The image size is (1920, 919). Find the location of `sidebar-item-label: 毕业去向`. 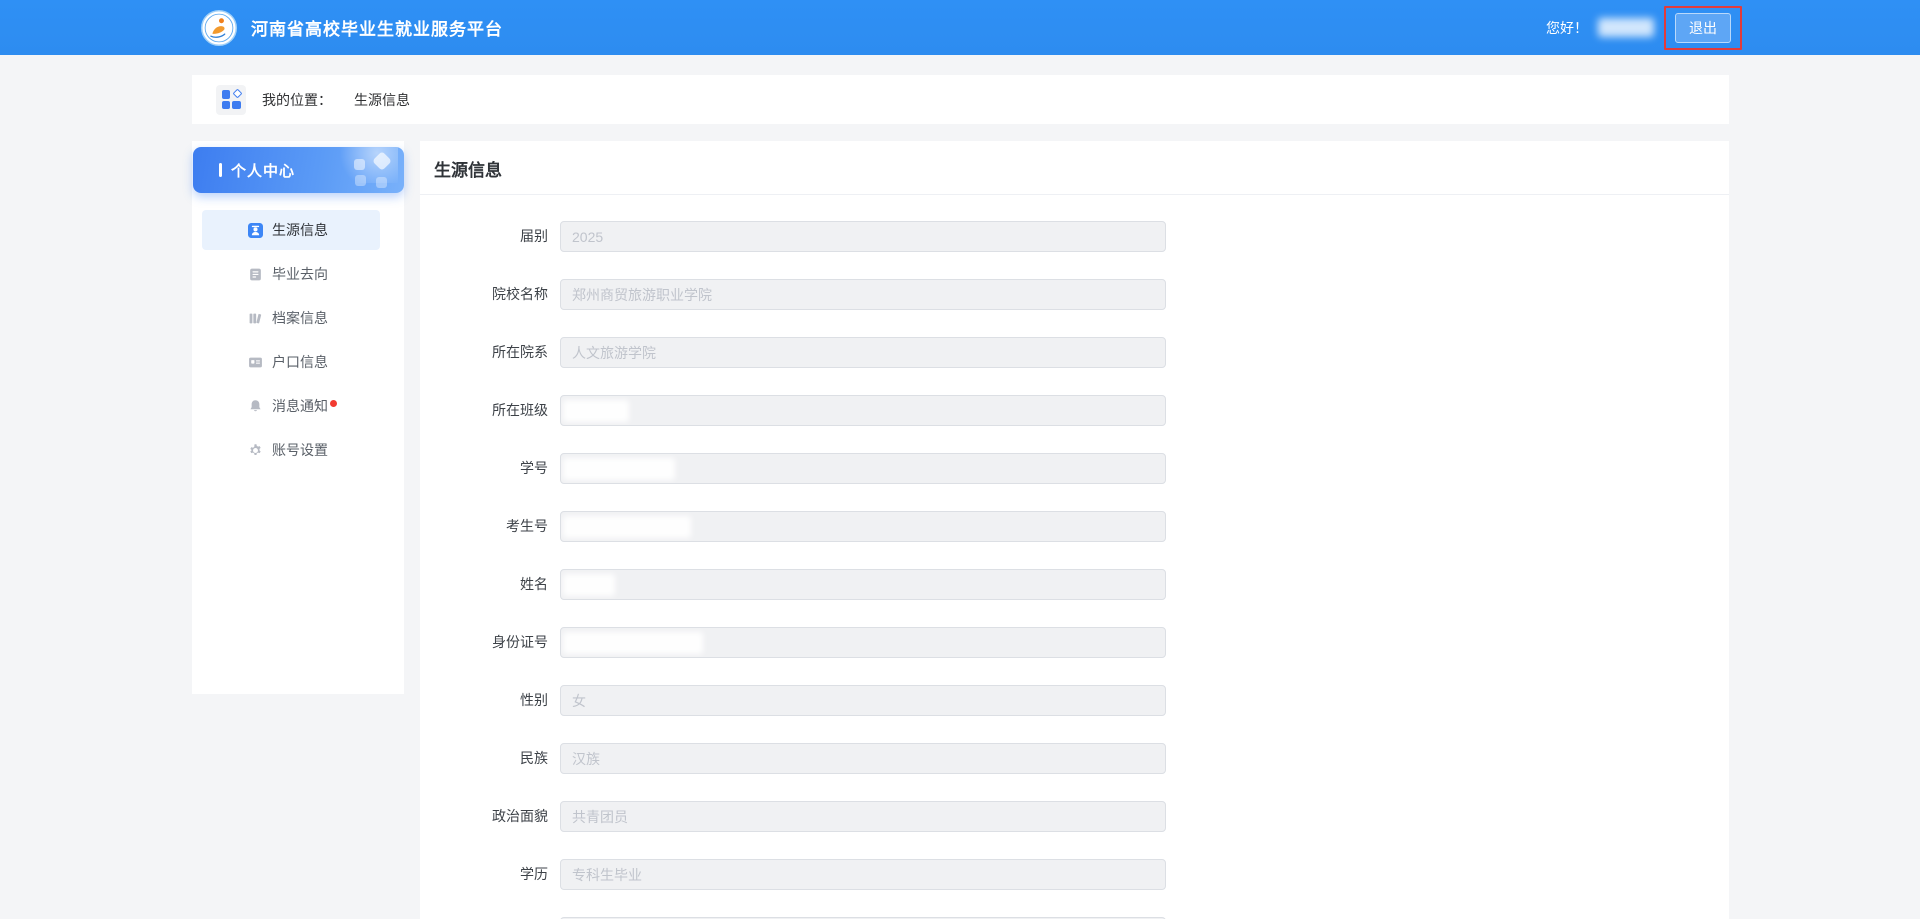

sidebar-item-label: 毕业去向 is located at coordinates (300, 274).